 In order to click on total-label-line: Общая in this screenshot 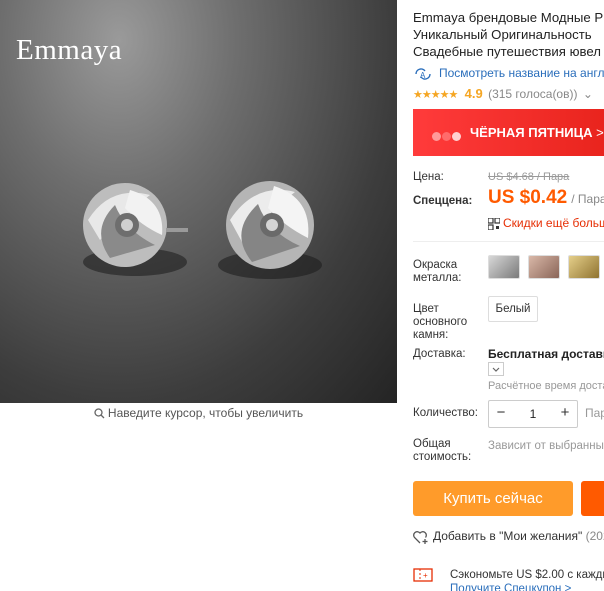, I will do `click(432, 444)`.